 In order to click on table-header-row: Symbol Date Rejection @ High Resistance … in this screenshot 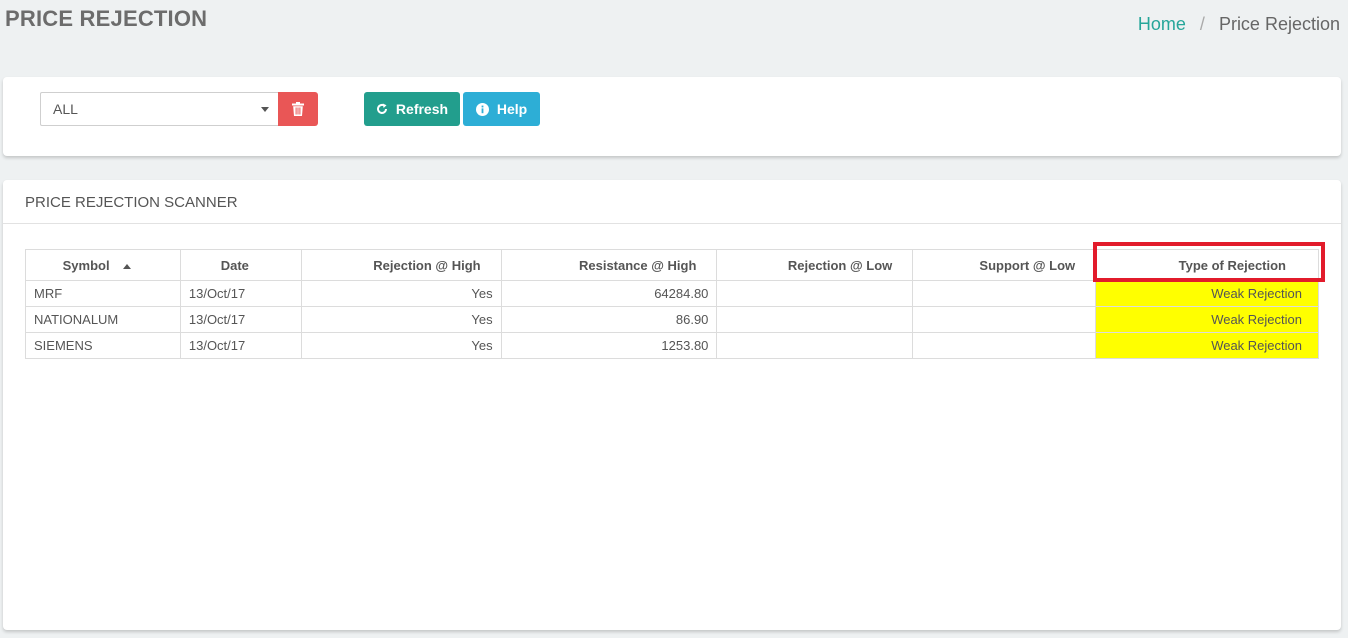, I will do `click(675, 262)`.